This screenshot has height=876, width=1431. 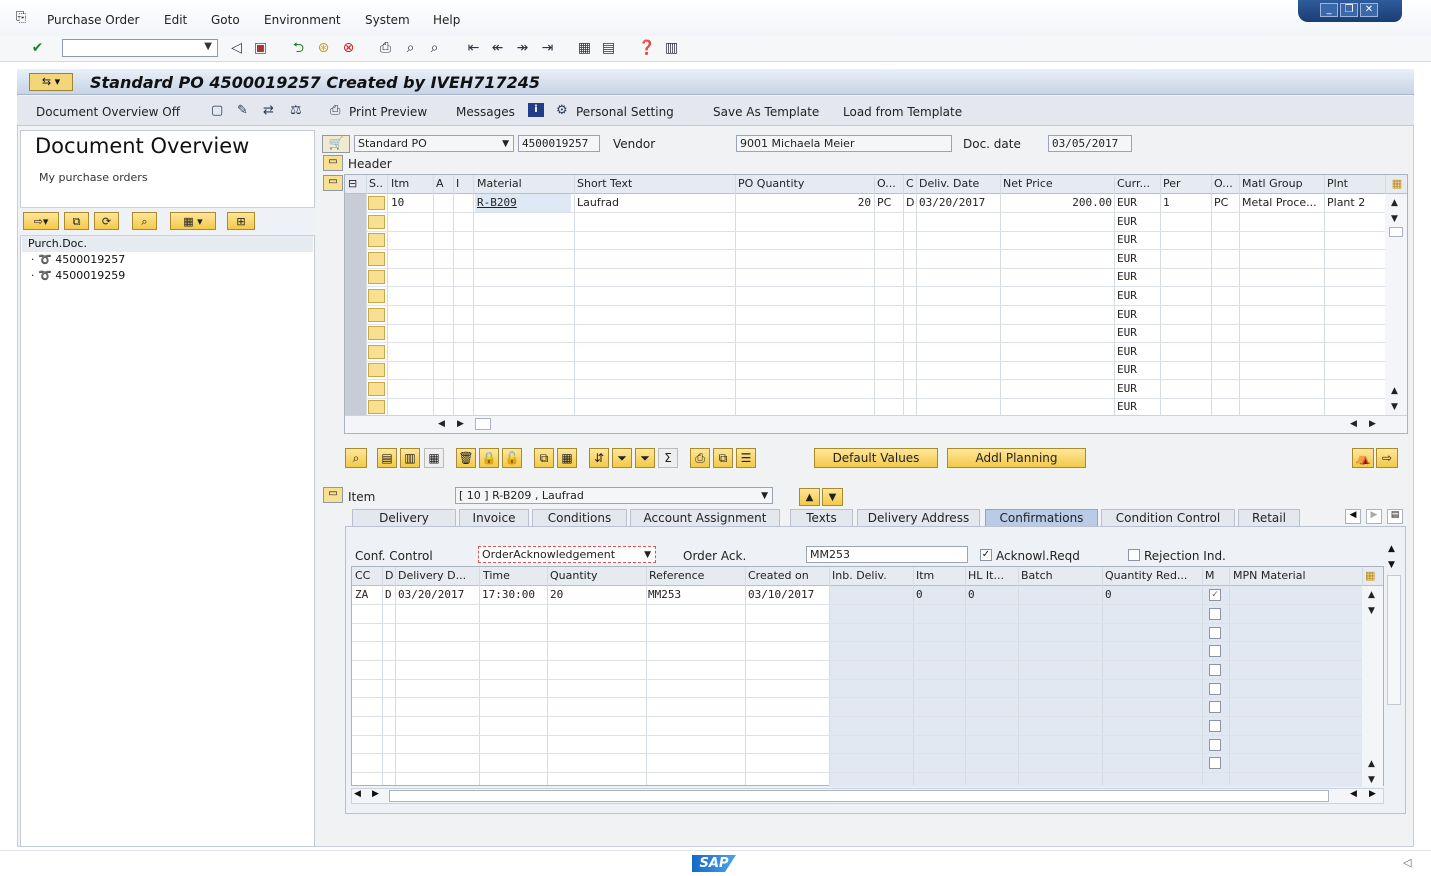 What do you see at coordinates (1172, 184) in the screenshot?
I see `col-per: Per` at bounding box center [1172, 184].